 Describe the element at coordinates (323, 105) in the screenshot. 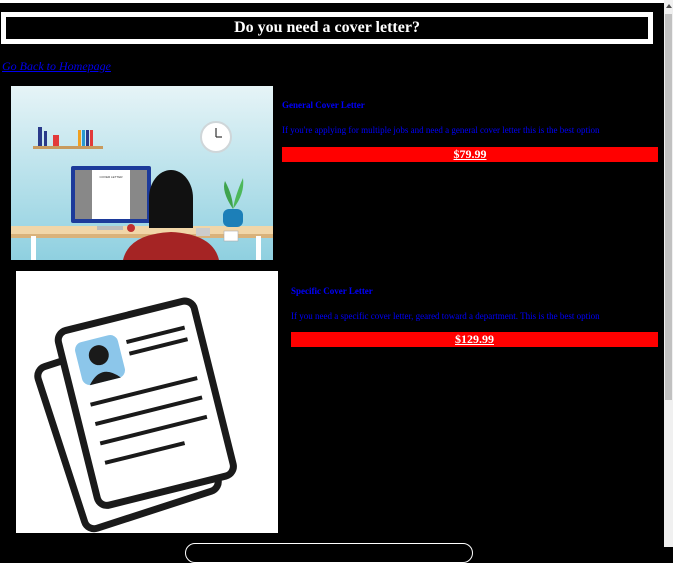

I see `product-title-general: General Cover Letter` at that location.